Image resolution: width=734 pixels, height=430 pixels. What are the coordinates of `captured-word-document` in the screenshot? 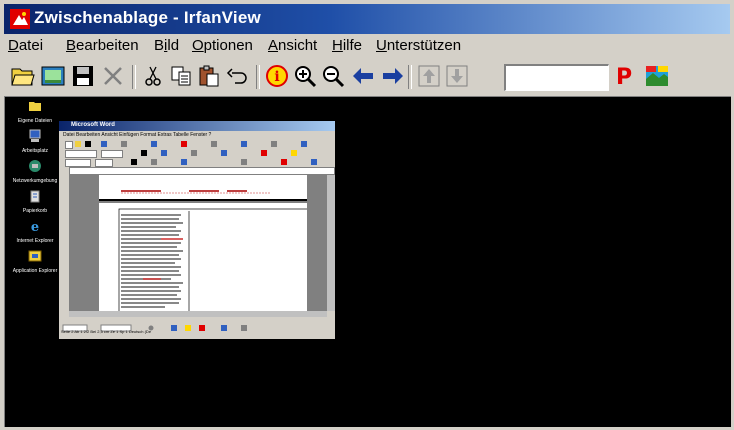 It's located at (198, 245).